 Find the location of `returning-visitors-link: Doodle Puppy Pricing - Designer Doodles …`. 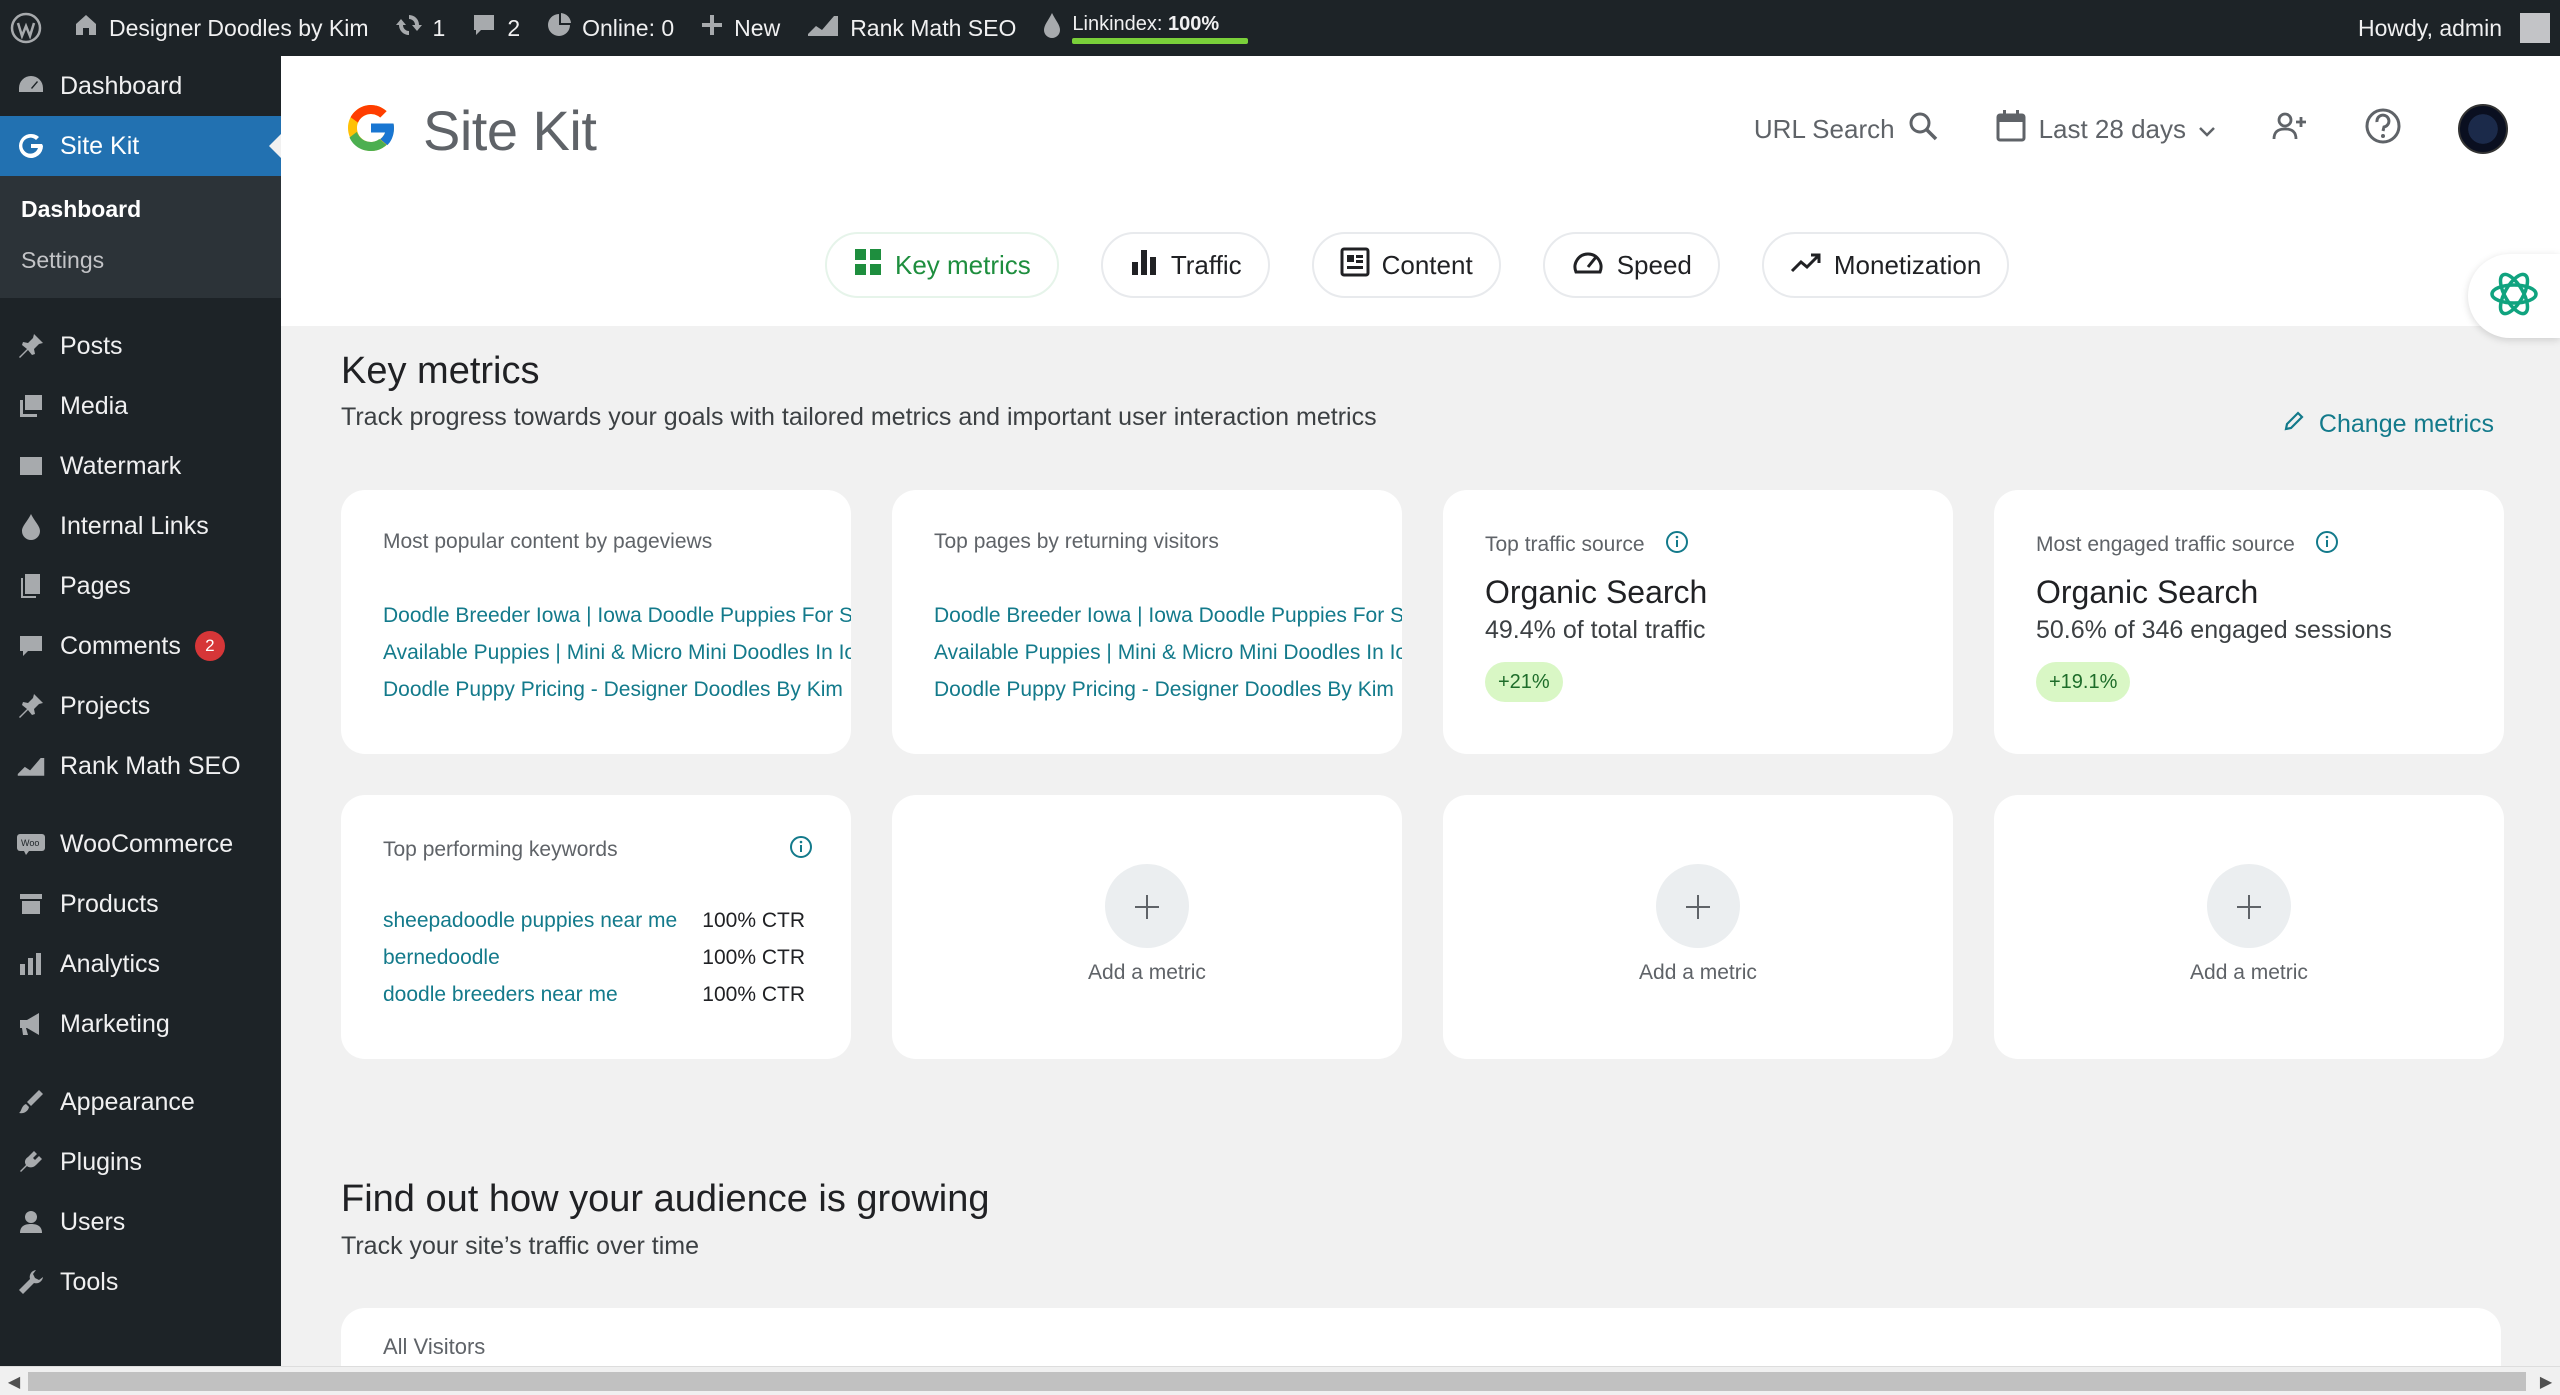

returning-visitors-link: Doodle Puppy Pricing - Designer Doodles … is located at coordinates (1168, 689).